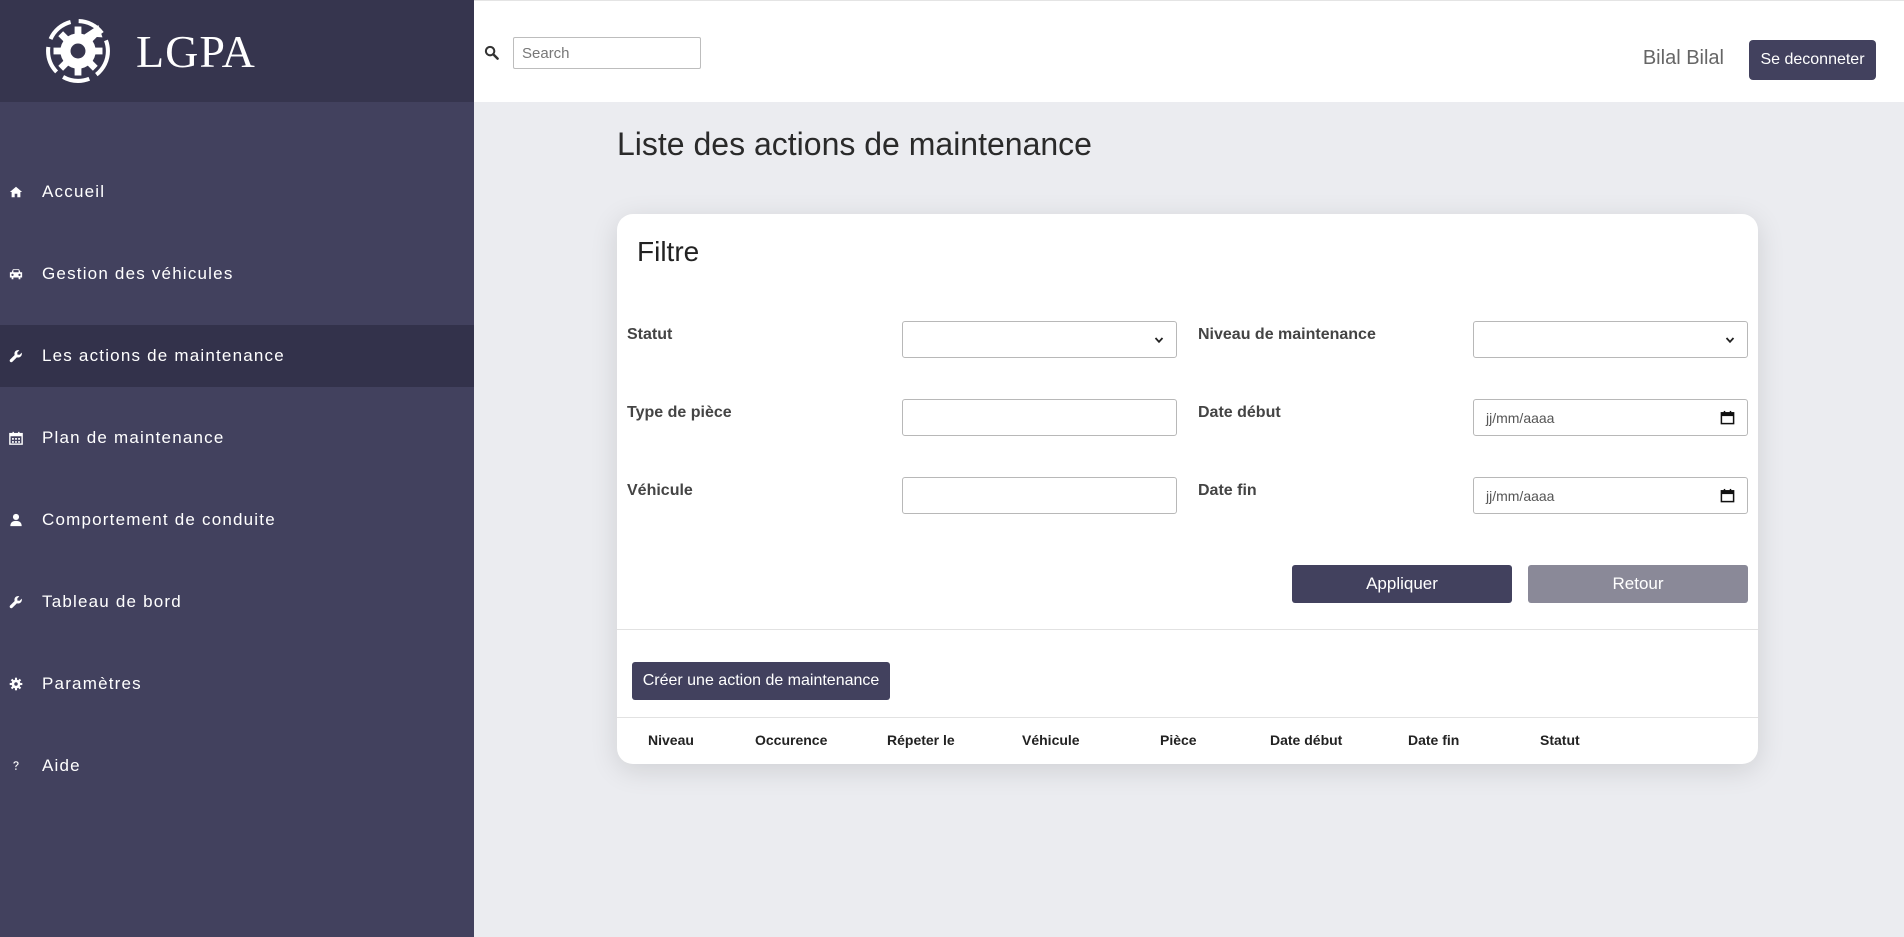 This screenshot has height=937, width=1904. Describe the element at coordinates (1039, 339) in the screenshot. I see `statut-select` at that location.